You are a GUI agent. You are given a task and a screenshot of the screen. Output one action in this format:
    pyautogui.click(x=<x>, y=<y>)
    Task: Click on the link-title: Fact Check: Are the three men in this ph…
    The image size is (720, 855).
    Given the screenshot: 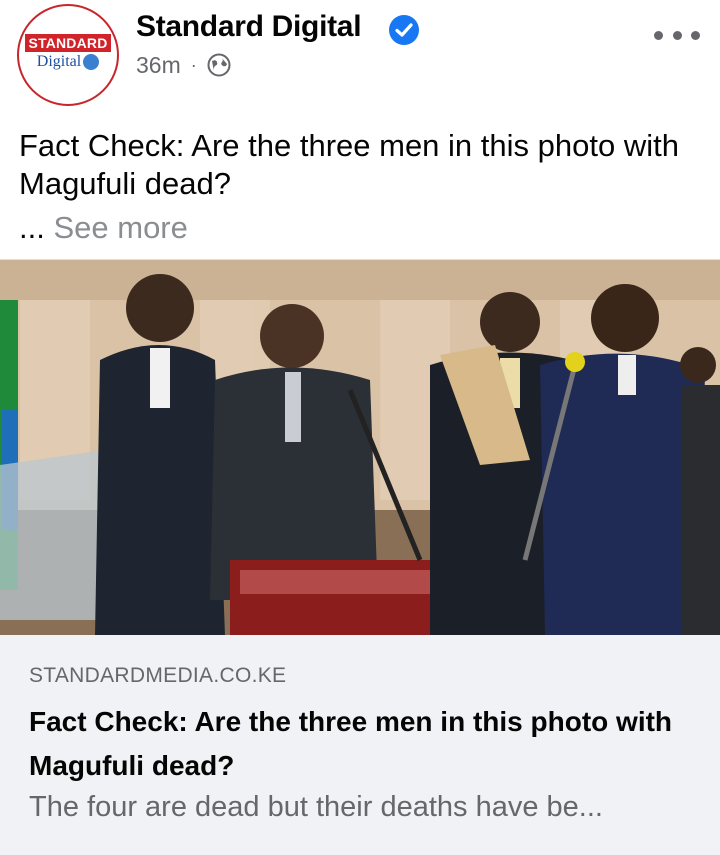 What is the action you would take?
    pyautogui.click(x=364, y=744)
    